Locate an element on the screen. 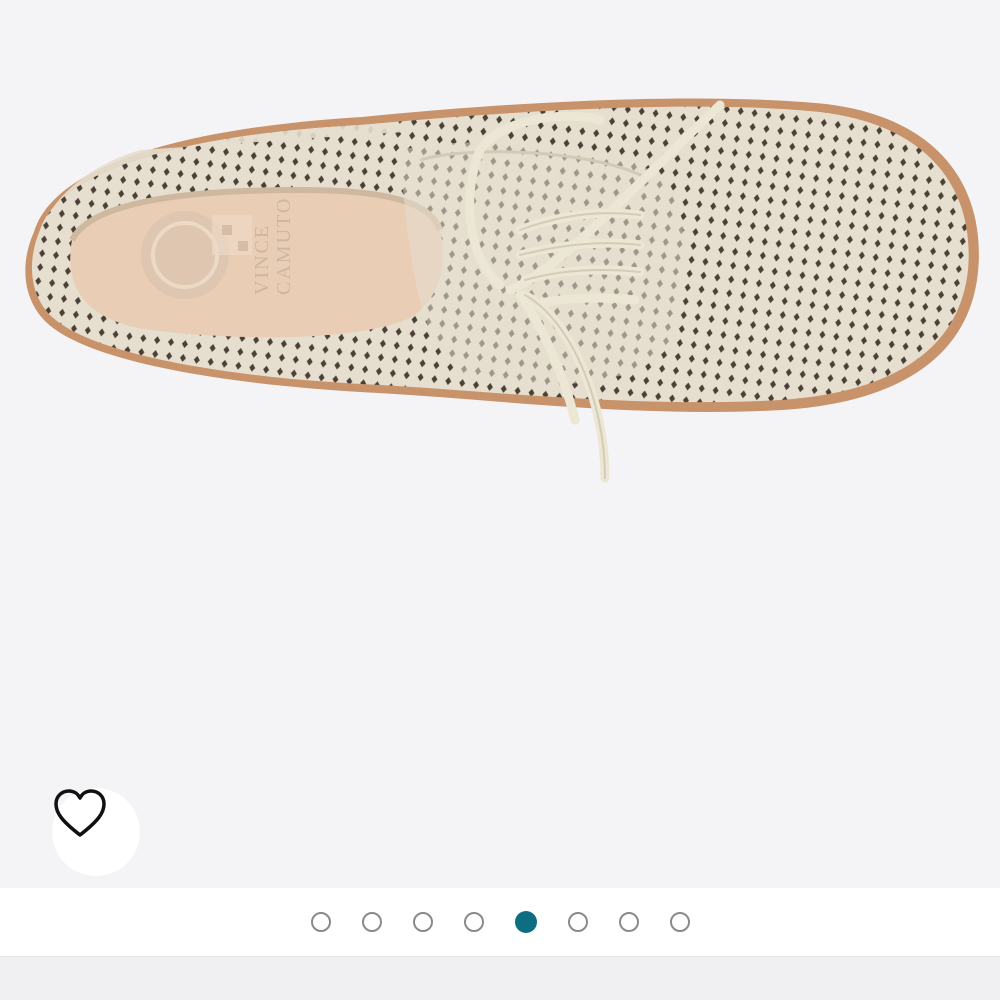  svg-text: VINCE is located at coordinates (262, 259).